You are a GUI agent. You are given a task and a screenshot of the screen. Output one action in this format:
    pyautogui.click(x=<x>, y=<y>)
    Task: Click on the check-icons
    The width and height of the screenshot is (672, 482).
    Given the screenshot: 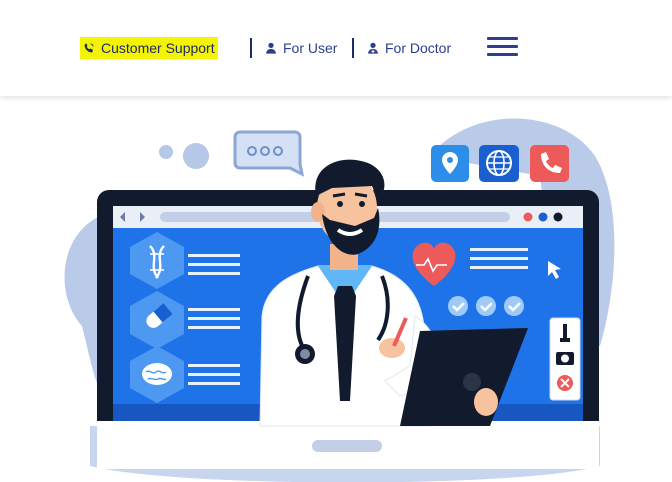 What is the action you would take?
    pyautogui.click(x=486, y=306)
    